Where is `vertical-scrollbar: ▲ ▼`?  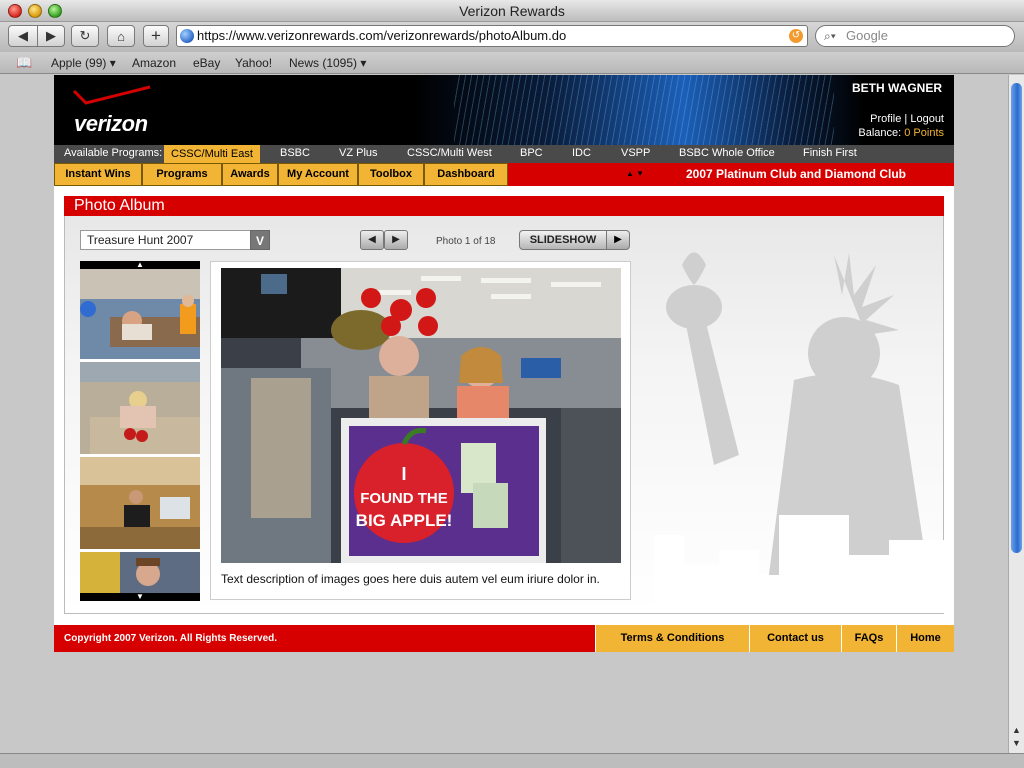
vertical-scrollbar: ▲ ▼ is located at coordinates (1016, 414).